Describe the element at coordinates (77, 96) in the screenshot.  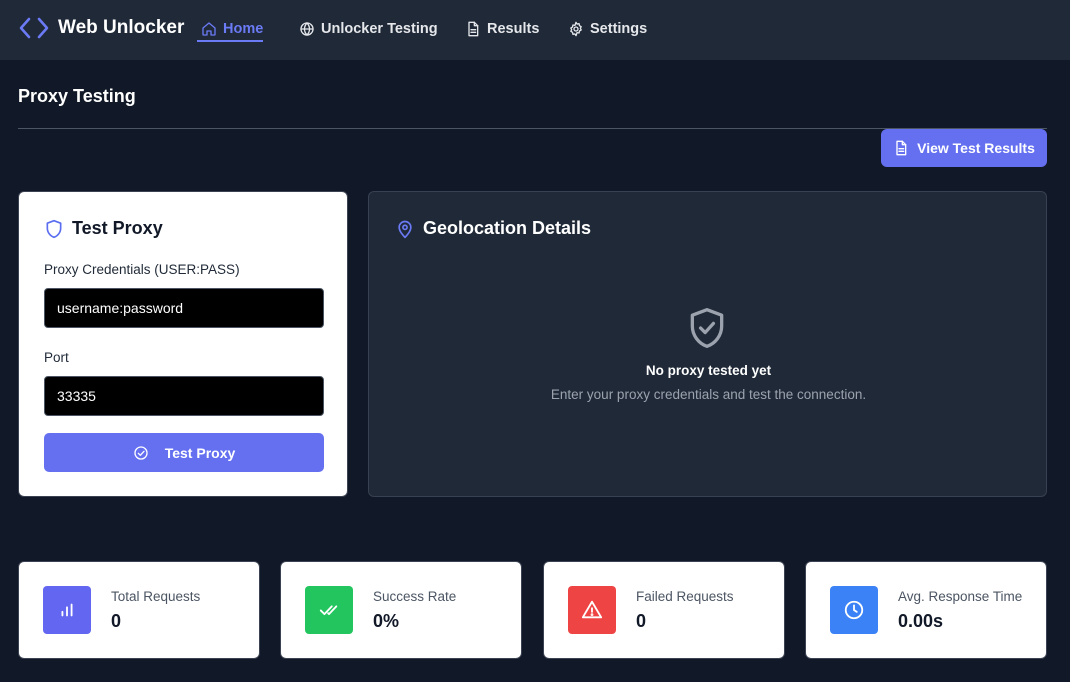
I see `page-title: Proxy Testing` at that location.